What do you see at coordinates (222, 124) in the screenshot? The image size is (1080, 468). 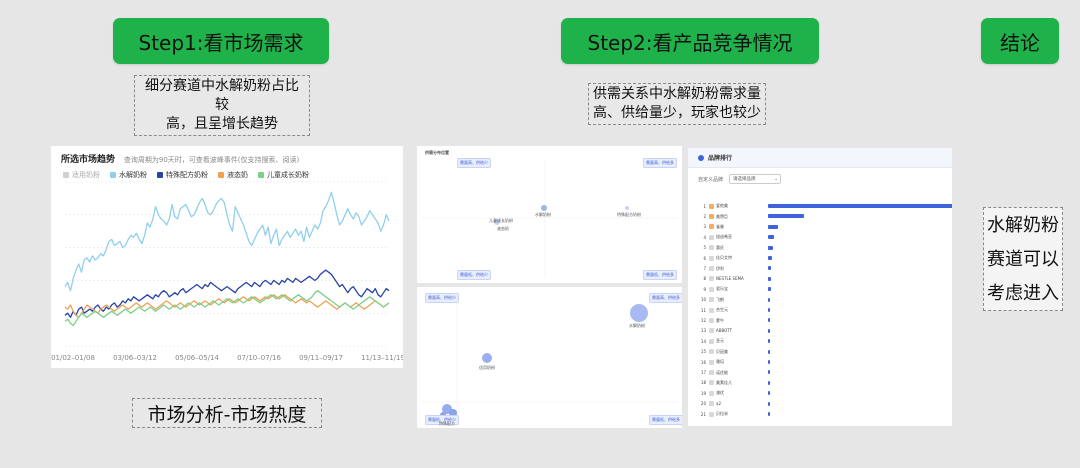 I see `demand-note-line2: 高，且呈增长趋势` at bounding box center [222, 124].